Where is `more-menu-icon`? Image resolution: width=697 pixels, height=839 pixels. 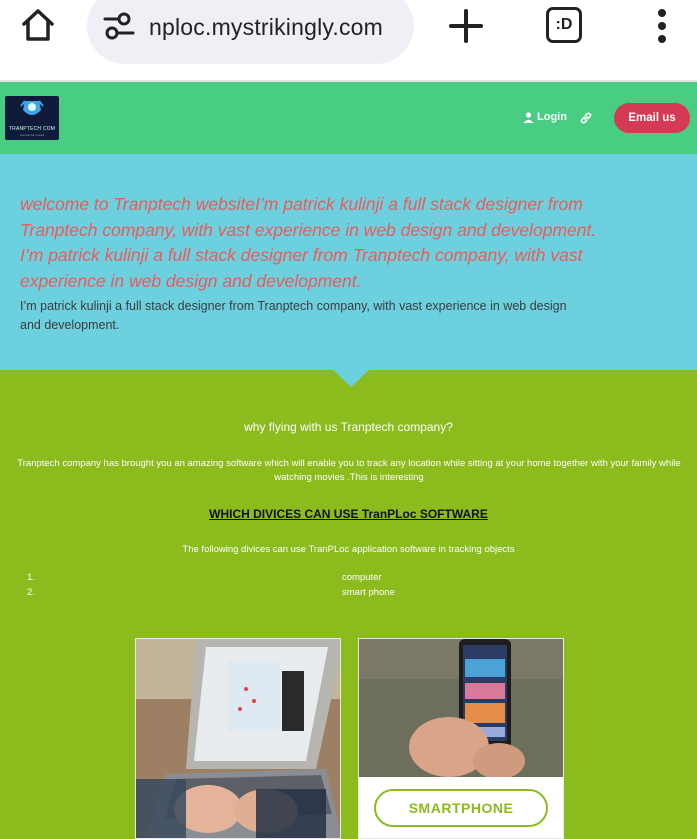
more-menu-icon is located at coordinates (662, 26).